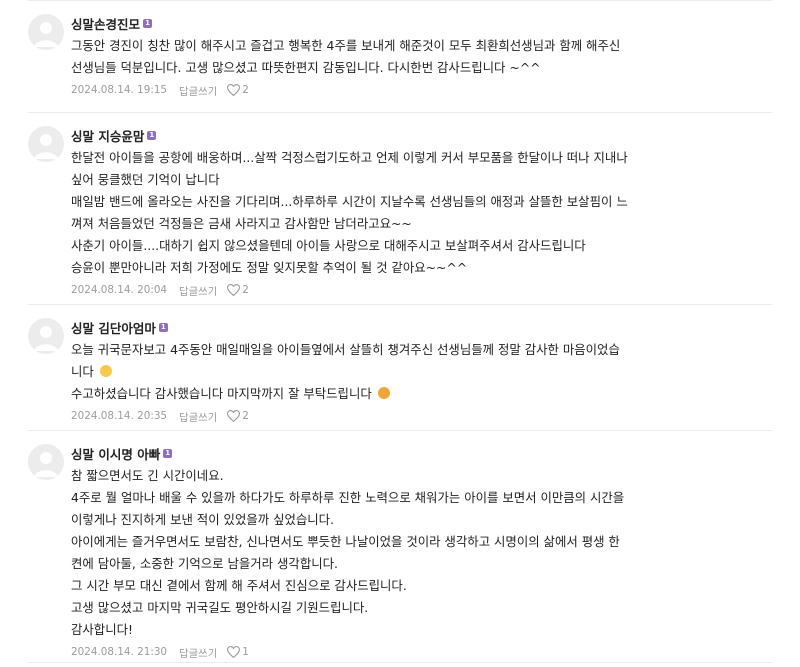 The width and height of the screenshot is (800, 667). What do you see at coordinates (102, 629) in the screenshot?
I see `comment-line: 감사합니다!` at bounding box center [102, 629].